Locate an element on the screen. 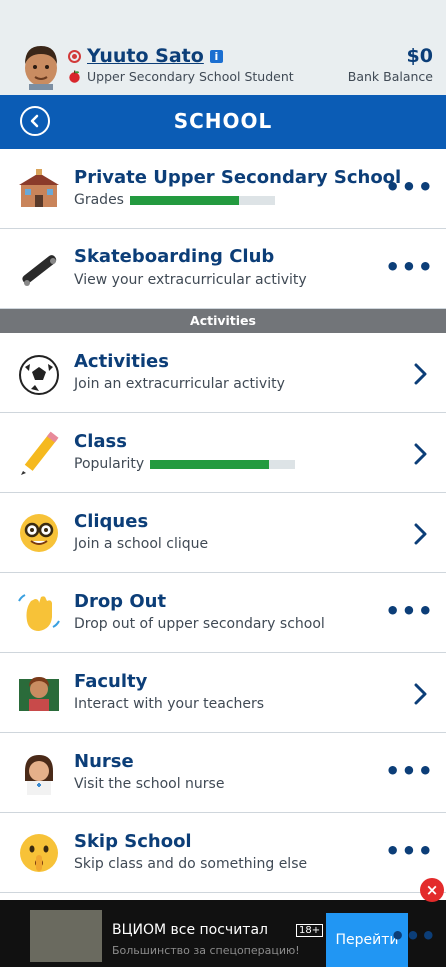  soccer-ball-icon is located at coordinates (39, 375).